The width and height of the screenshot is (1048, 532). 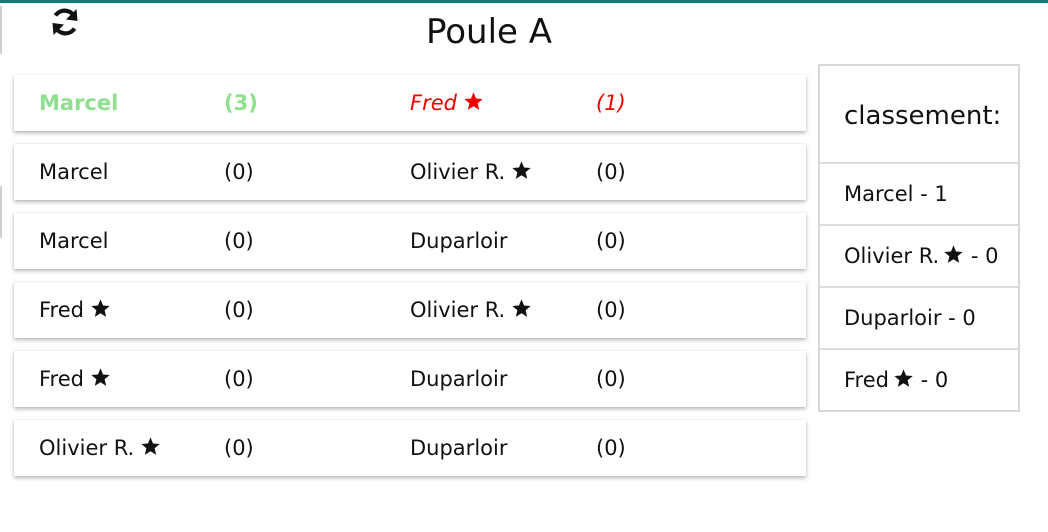 I want to click on ranking-header: classement:, so click(x=919, y=115).